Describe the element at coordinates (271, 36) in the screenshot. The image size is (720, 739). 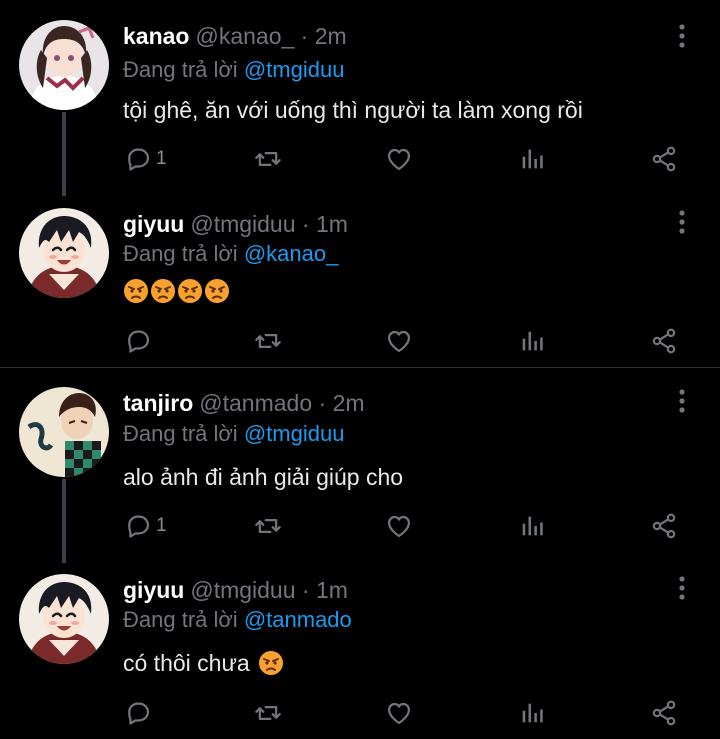
I see `handle-time: @kanao_ · 2m` at that location.